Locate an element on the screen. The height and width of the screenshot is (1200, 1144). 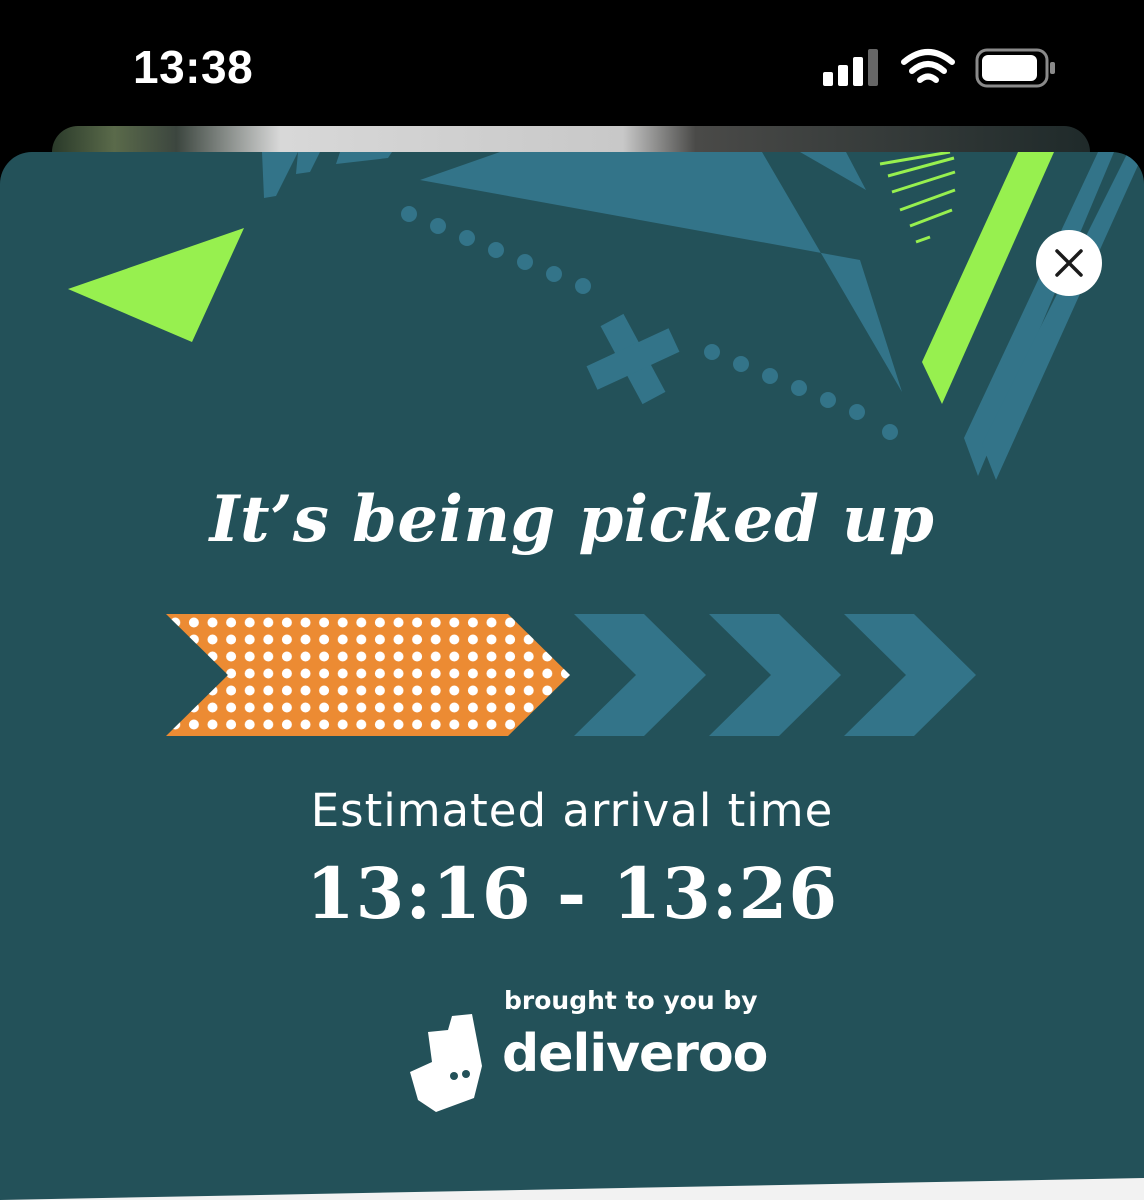
close-button is located at coordinates (1069, 263).